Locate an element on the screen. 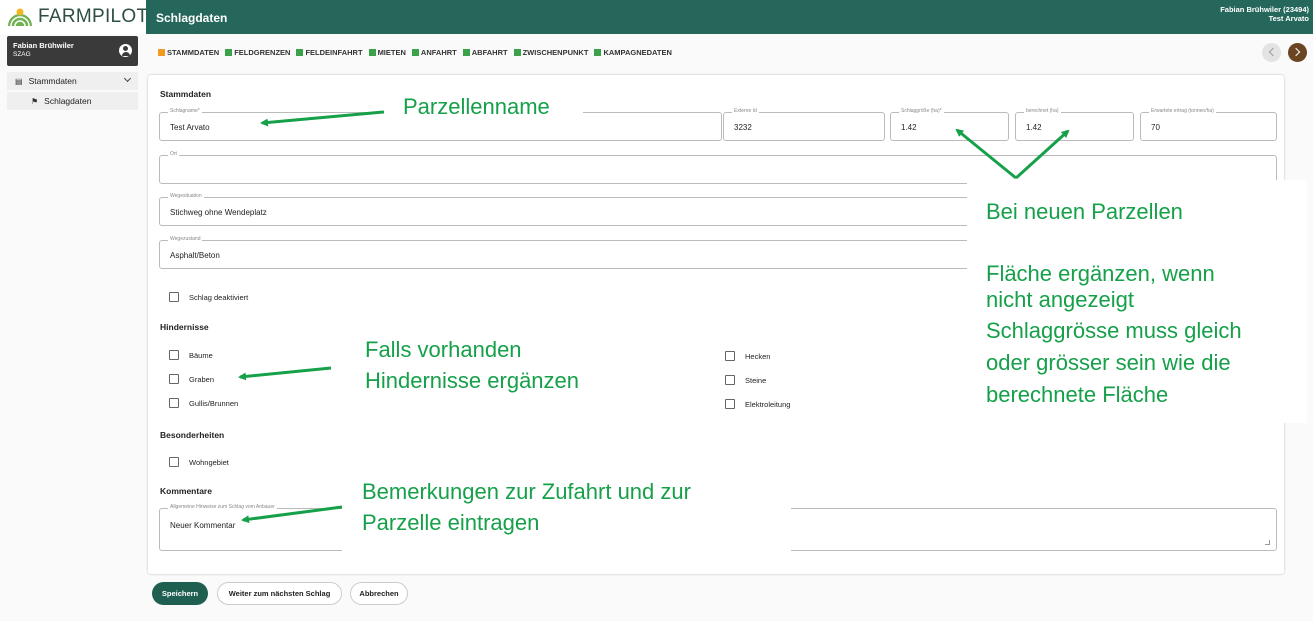 The height and width of the screenshot is (621, 1313). checkbox-label: Elektroleitung is located at coordinates (768, 404).